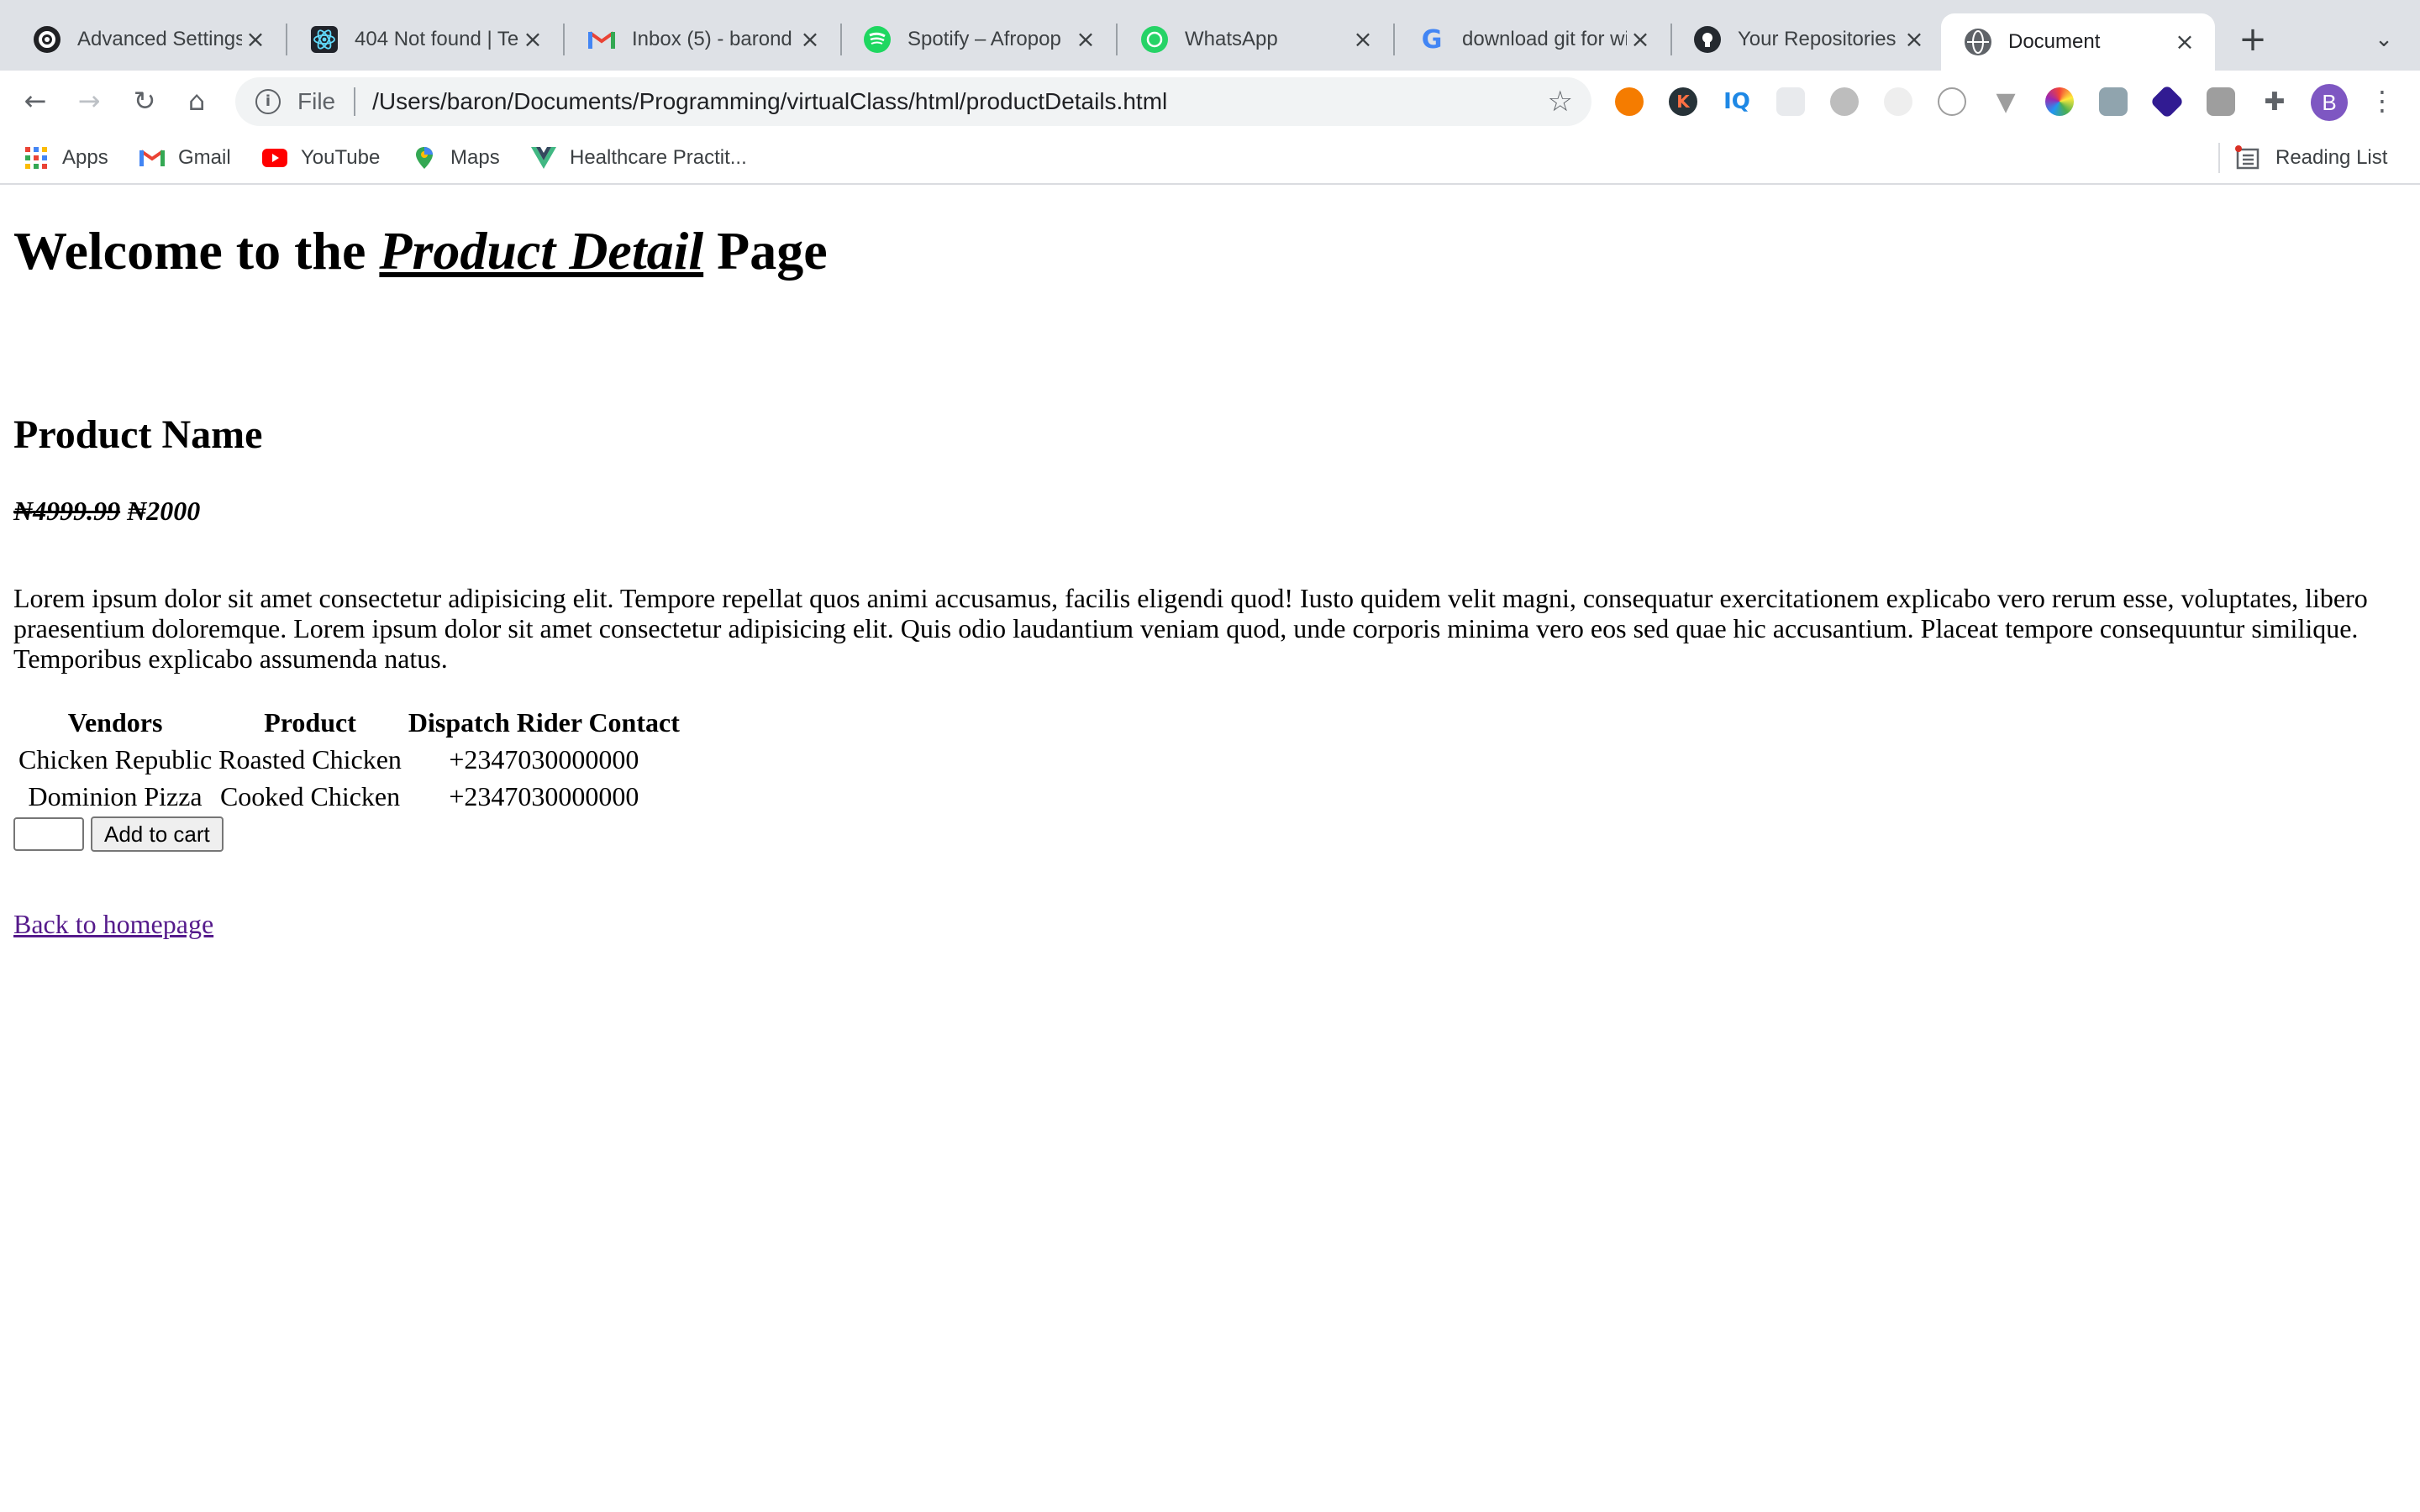 The image size is (2420, 1512). What do you see at coordinates (2219, 158) in the screenshot?
I see `bookmarks-separator` at bounding box center [2219, 158].